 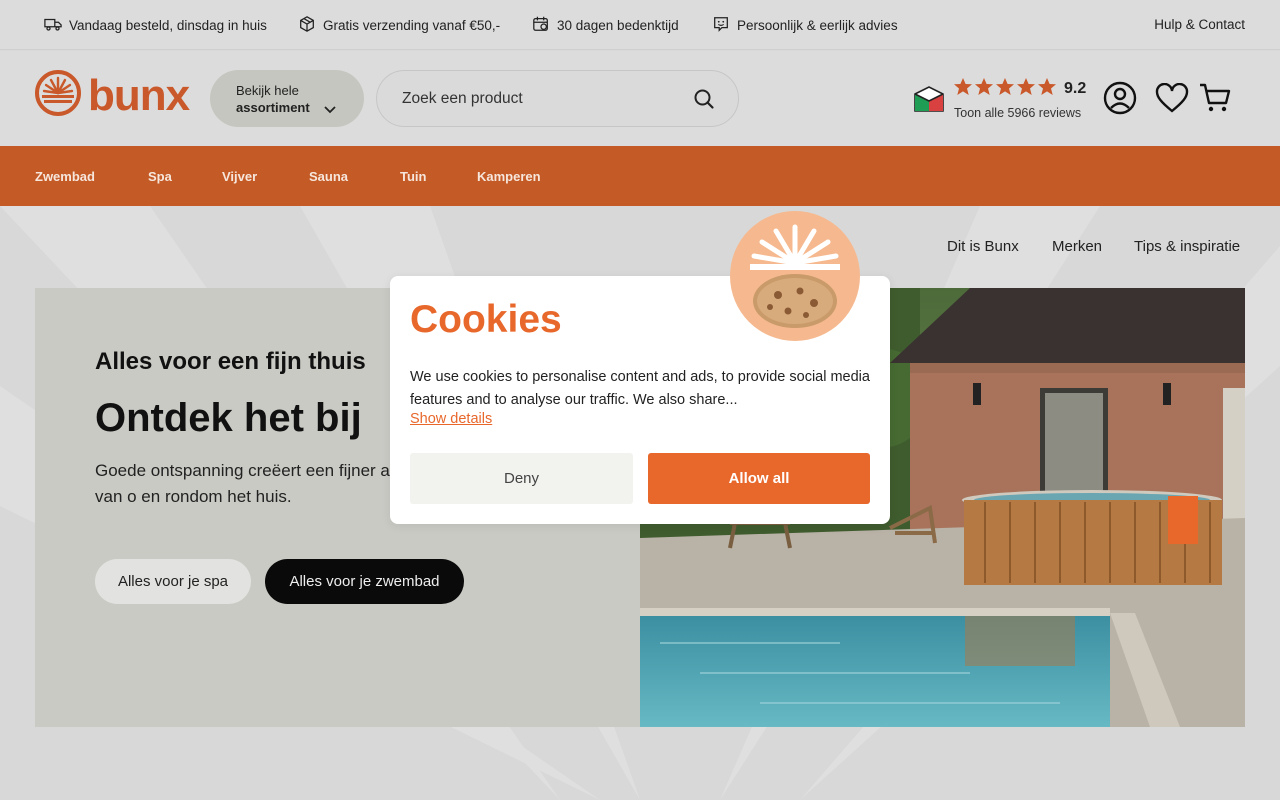 What do you see at coordinates (721, 25) in the screenshot?
I see `chat-smile-icon` at bounding box center [721, 25].